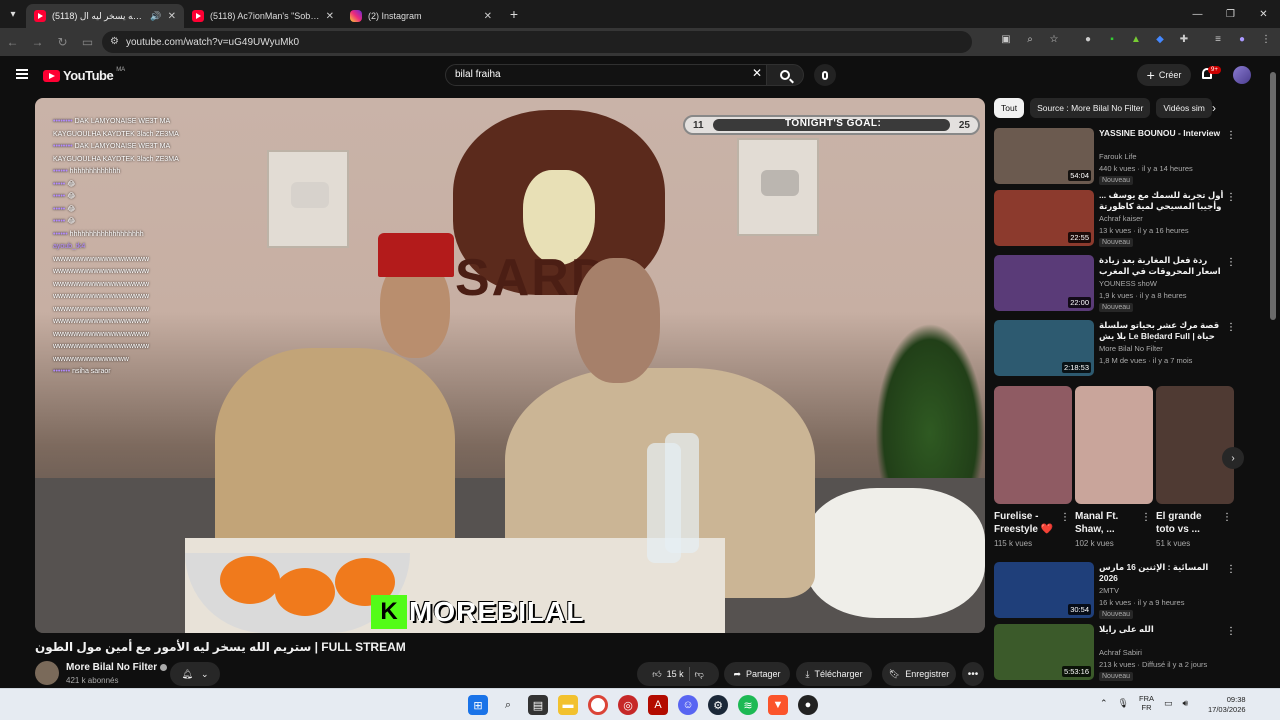 This screenshot has height=720, width=1280. I want to click on short-item: El grande toto vs ... 51 k vues ⋮, so click(1195, 467).